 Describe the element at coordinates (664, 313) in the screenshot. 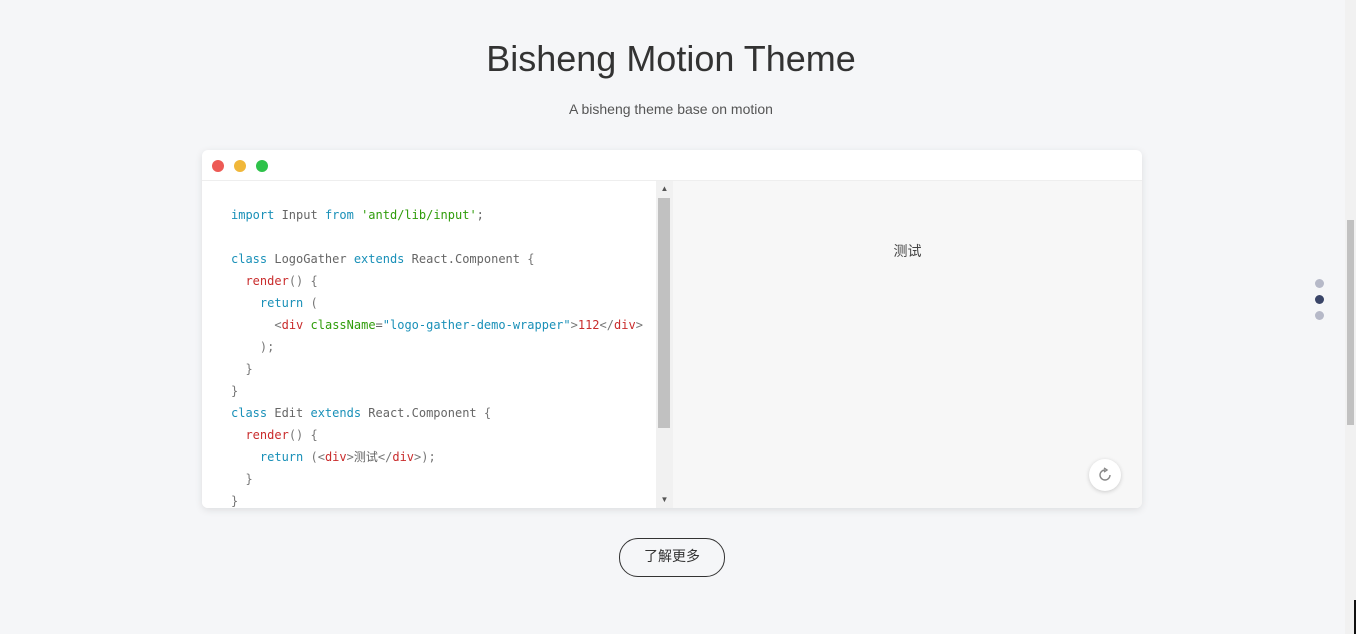

I see `scroll-thumb` at that location.